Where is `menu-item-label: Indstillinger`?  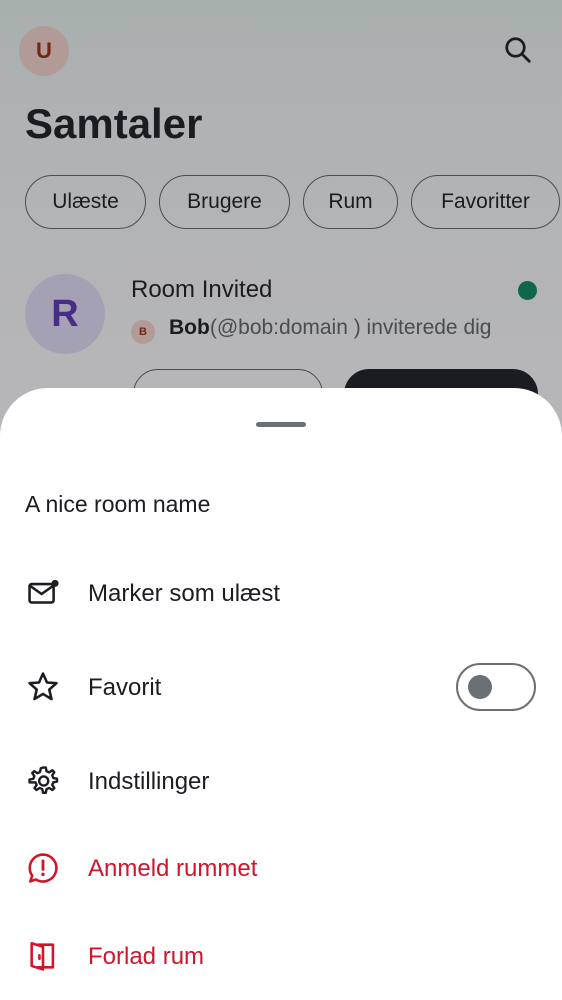
menu-item-label: Indstillinger is located at coordinates (149, 781).